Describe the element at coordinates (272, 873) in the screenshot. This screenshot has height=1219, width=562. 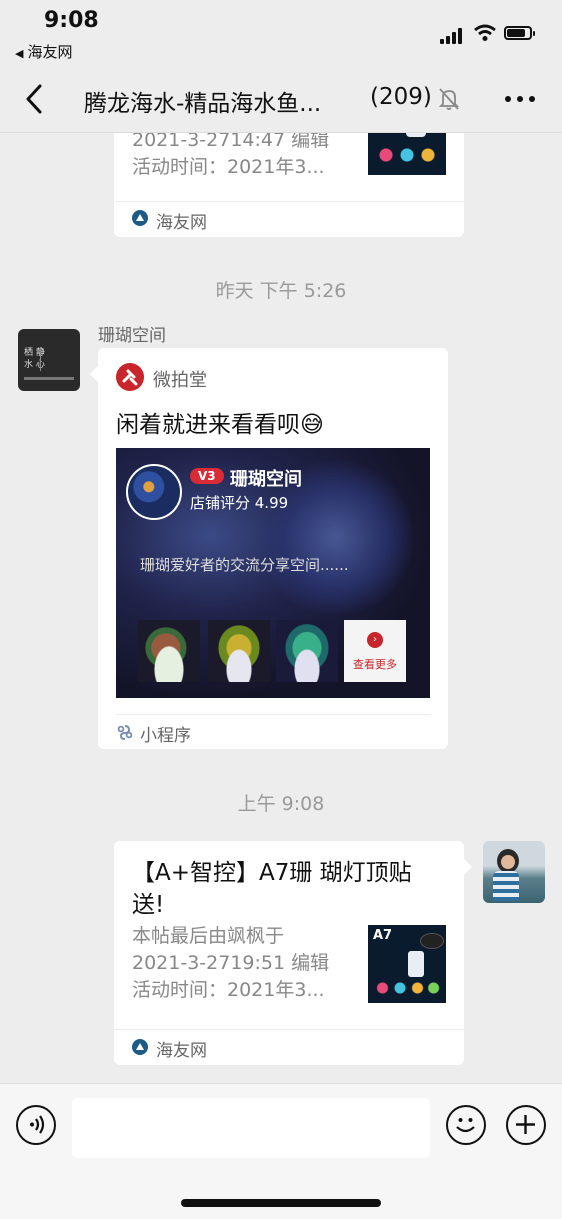
I see `card-title-line: 【A+智控】A7珊 瑚灯顶贴` at that location.